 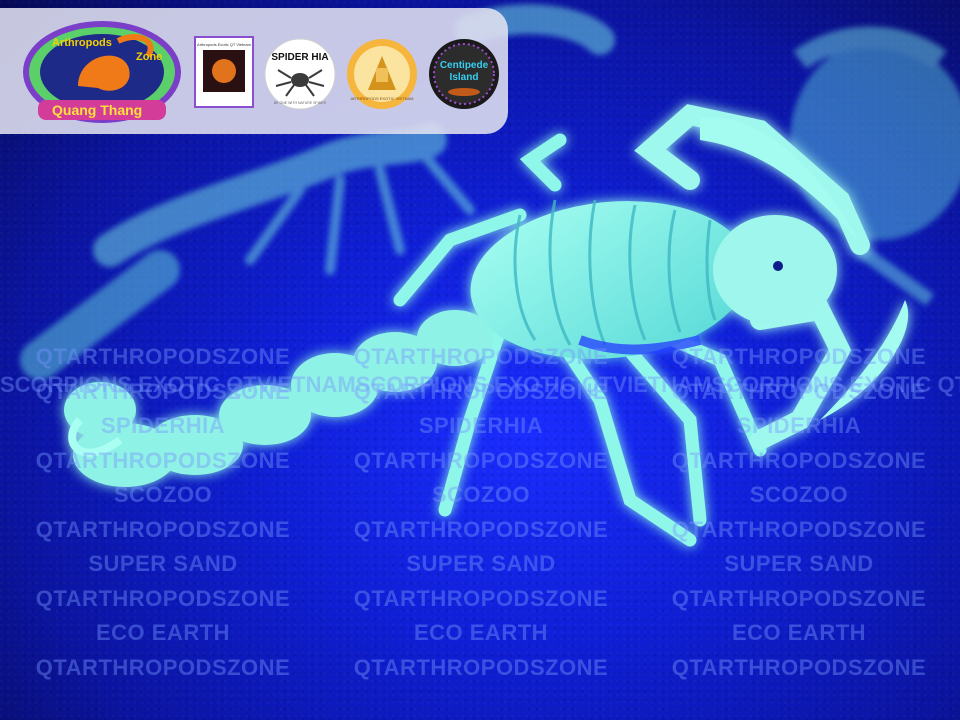 I want to click on logo-text-quang-thang: Quang Thang, so click(x=97, y=110).